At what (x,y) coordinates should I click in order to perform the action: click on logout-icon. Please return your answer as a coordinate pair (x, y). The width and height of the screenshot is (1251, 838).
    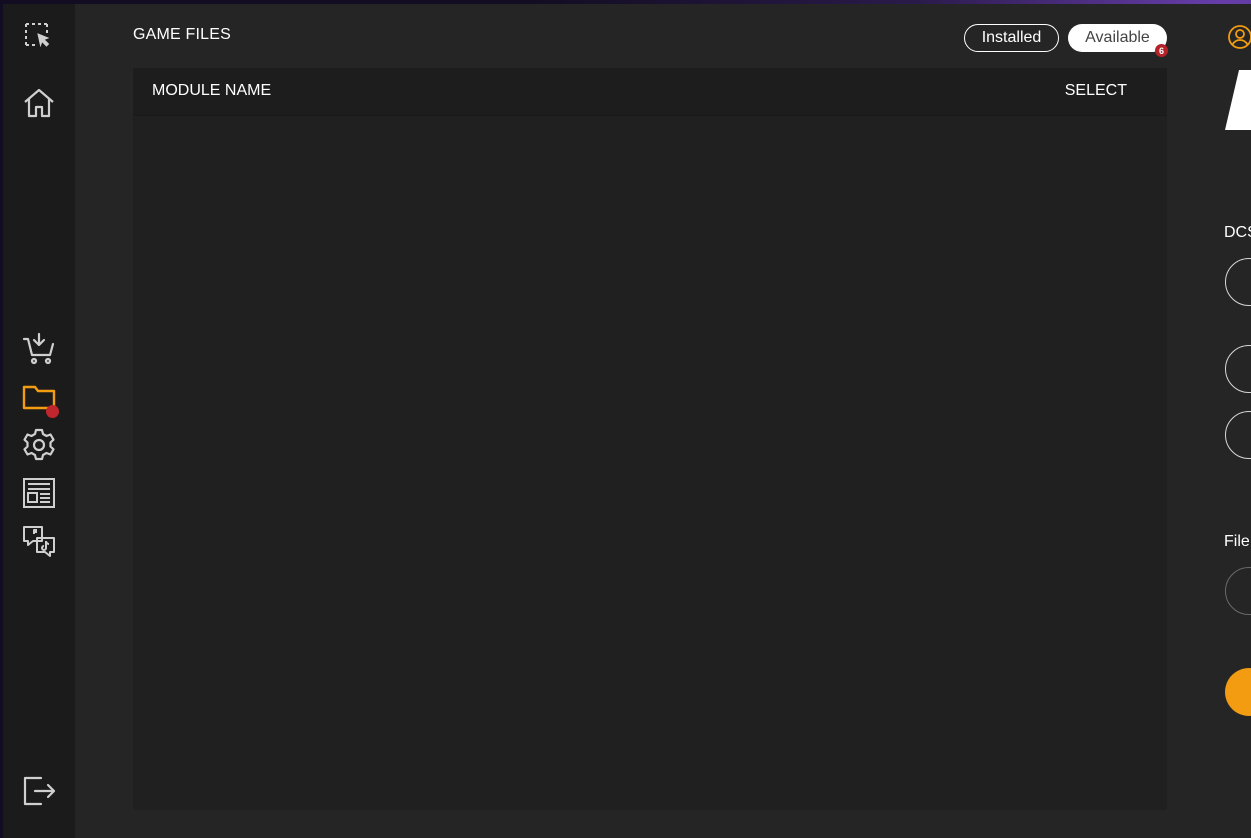
    Looking at the image, I should click on (39, 791).